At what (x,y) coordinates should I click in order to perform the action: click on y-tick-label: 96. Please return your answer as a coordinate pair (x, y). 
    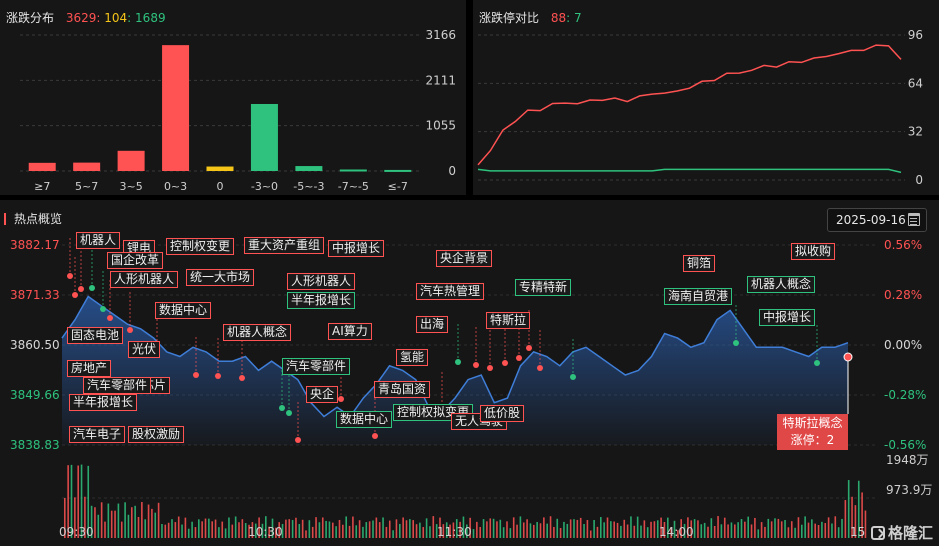
    Looking at the image, I should click on (915, 35).